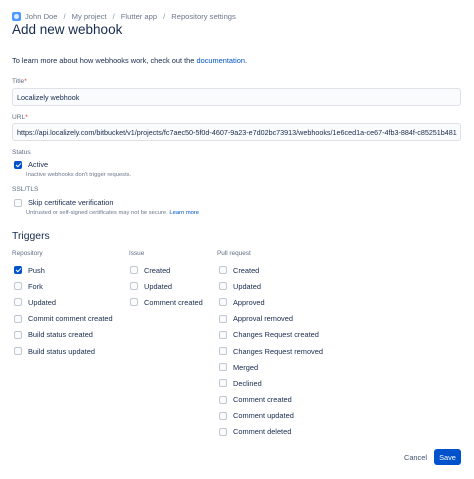 The image size is (474, 479). Describe the element at coordinates (25, 189) in the screenshot. I see `ssl-label: SSL/TLS` at that location.